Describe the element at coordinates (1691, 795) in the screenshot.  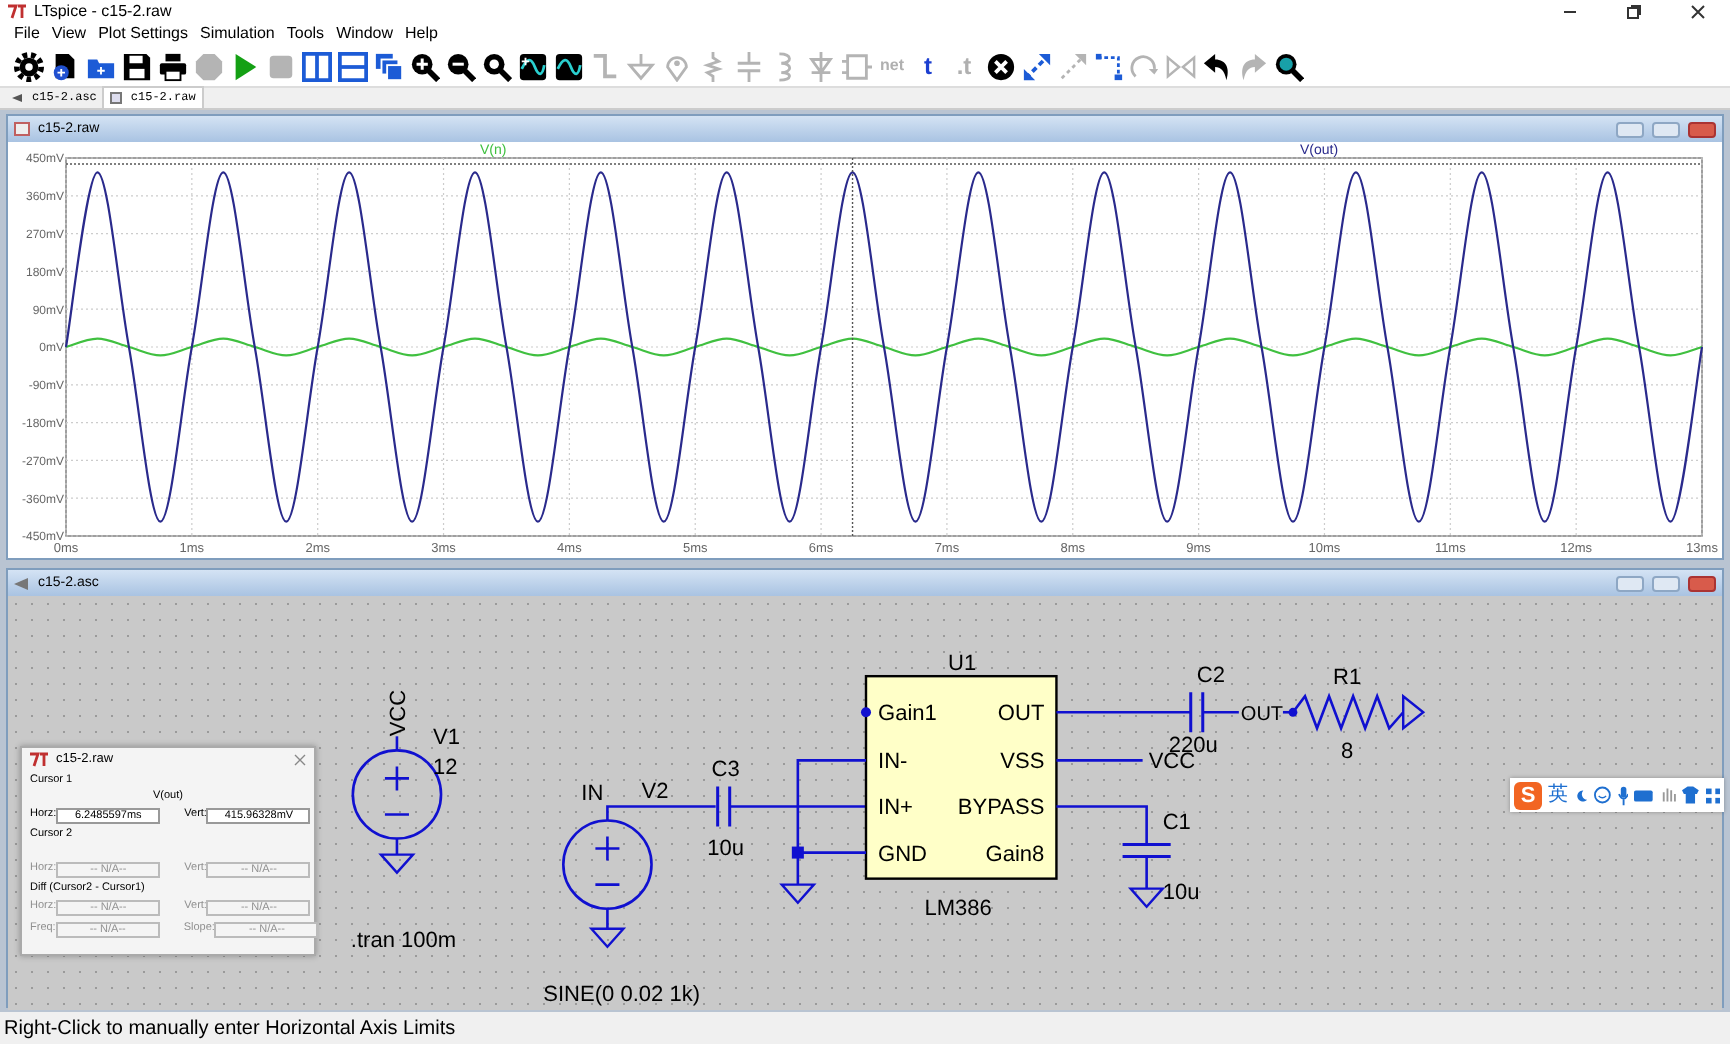
I see `shirt-icon` at that location.